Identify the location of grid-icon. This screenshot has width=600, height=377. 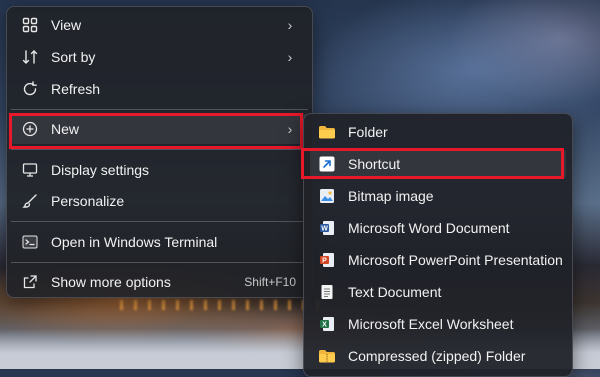
(30, 25).